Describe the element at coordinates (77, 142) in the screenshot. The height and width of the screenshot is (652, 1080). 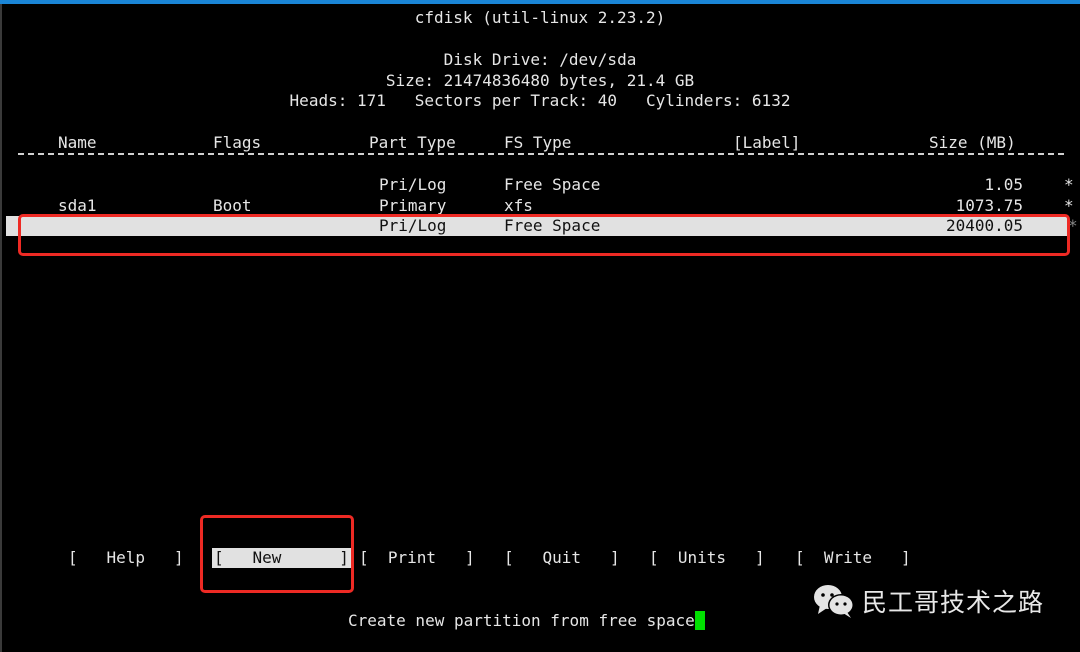
I see `column-header-name: Name` at that location.